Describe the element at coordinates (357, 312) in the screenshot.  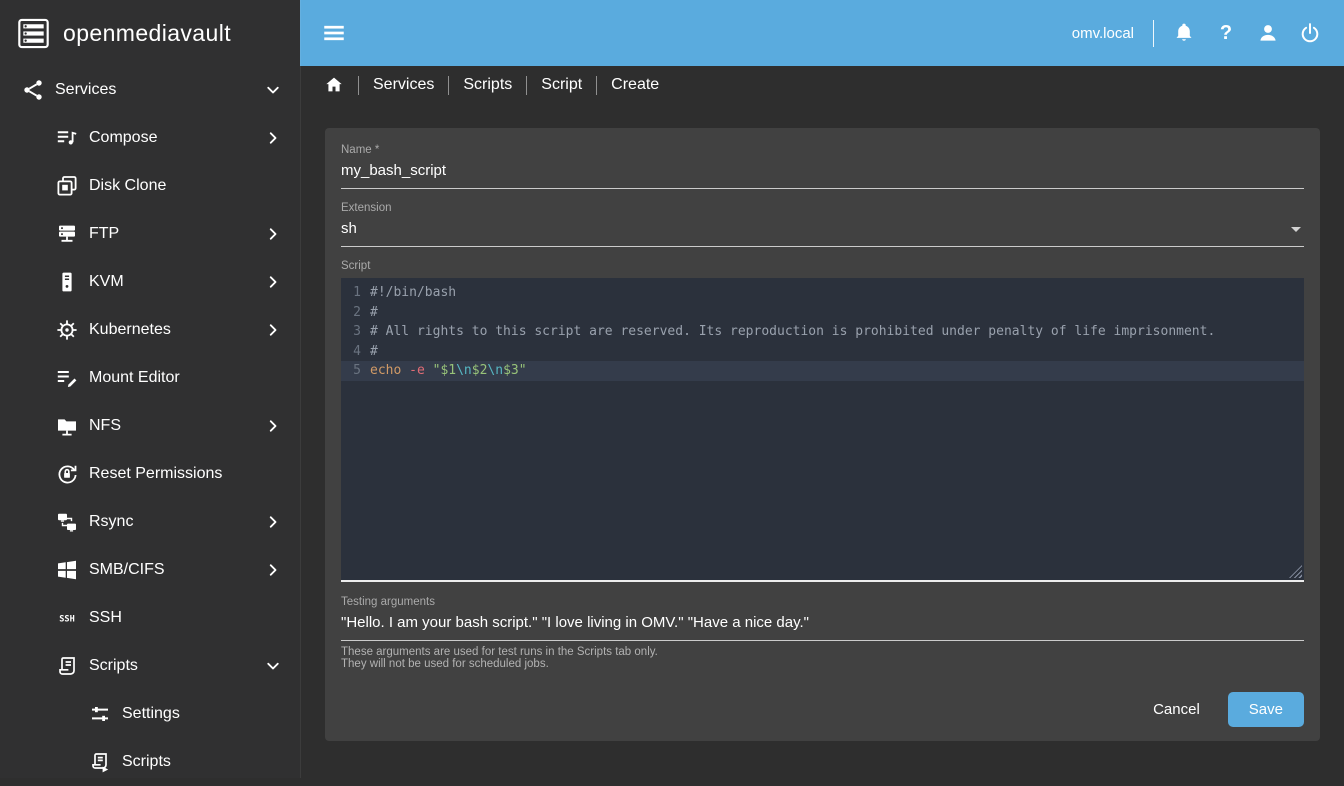
I see `line-number: 2` at that location.